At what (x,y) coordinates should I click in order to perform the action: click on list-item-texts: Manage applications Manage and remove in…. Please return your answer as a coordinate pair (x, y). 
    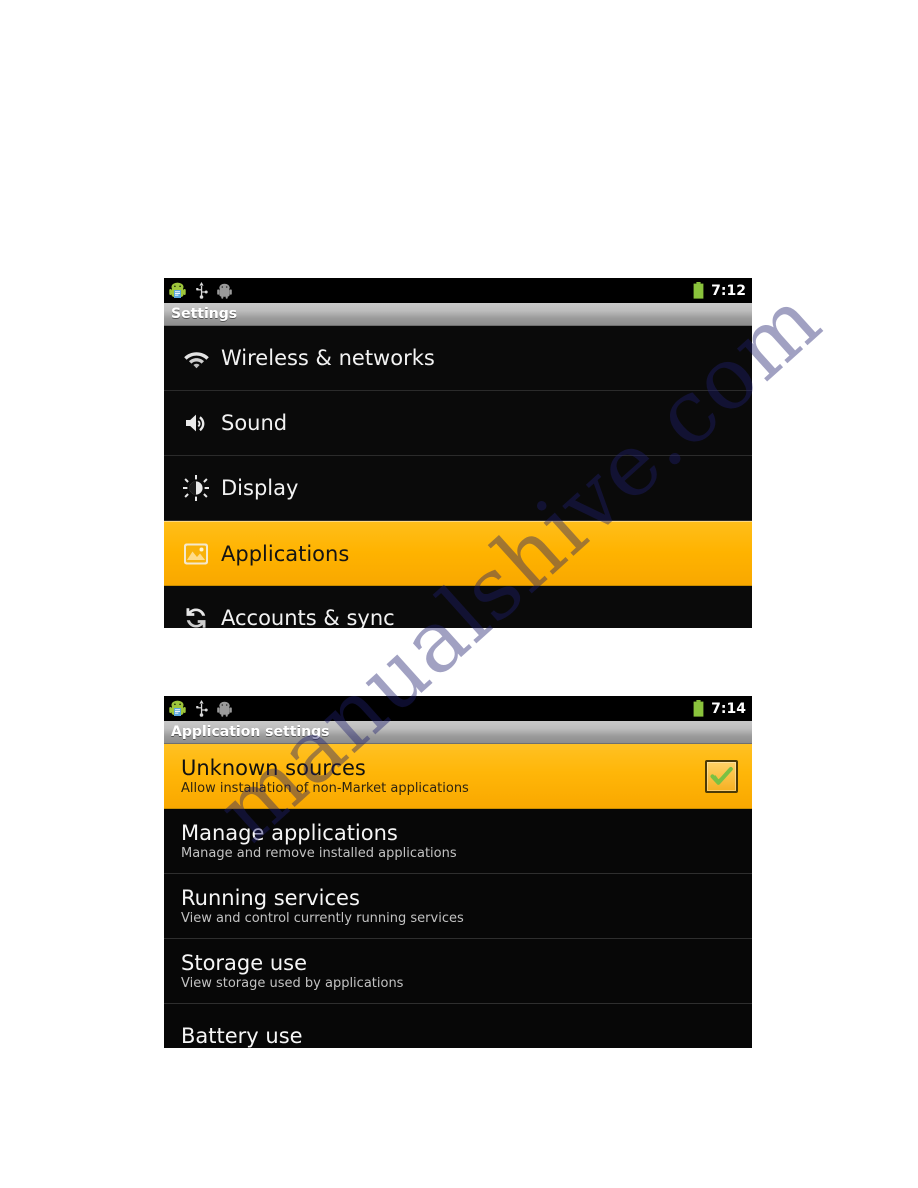
    Looking at the image, I should click on (459, 841).